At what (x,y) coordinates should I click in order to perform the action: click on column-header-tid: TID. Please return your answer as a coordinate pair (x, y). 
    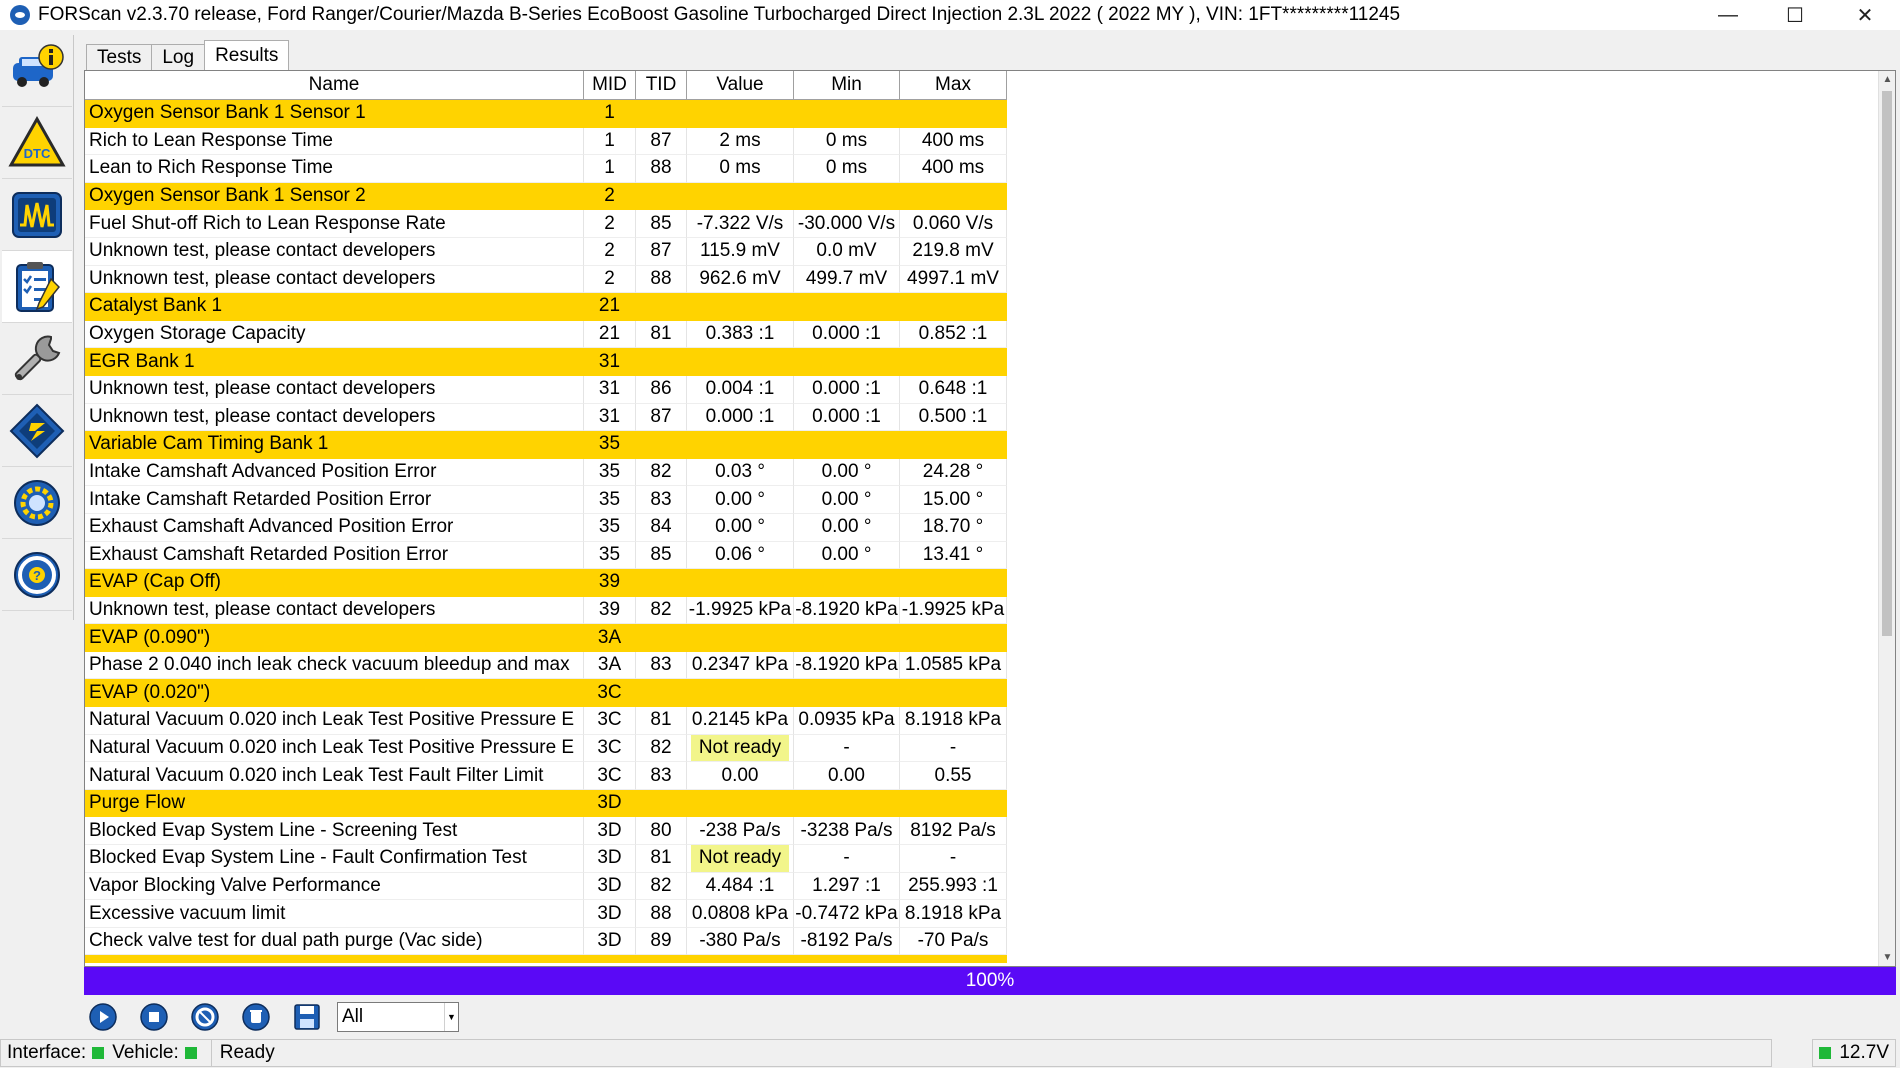
    Looking at the image, I should click on (661, 85).